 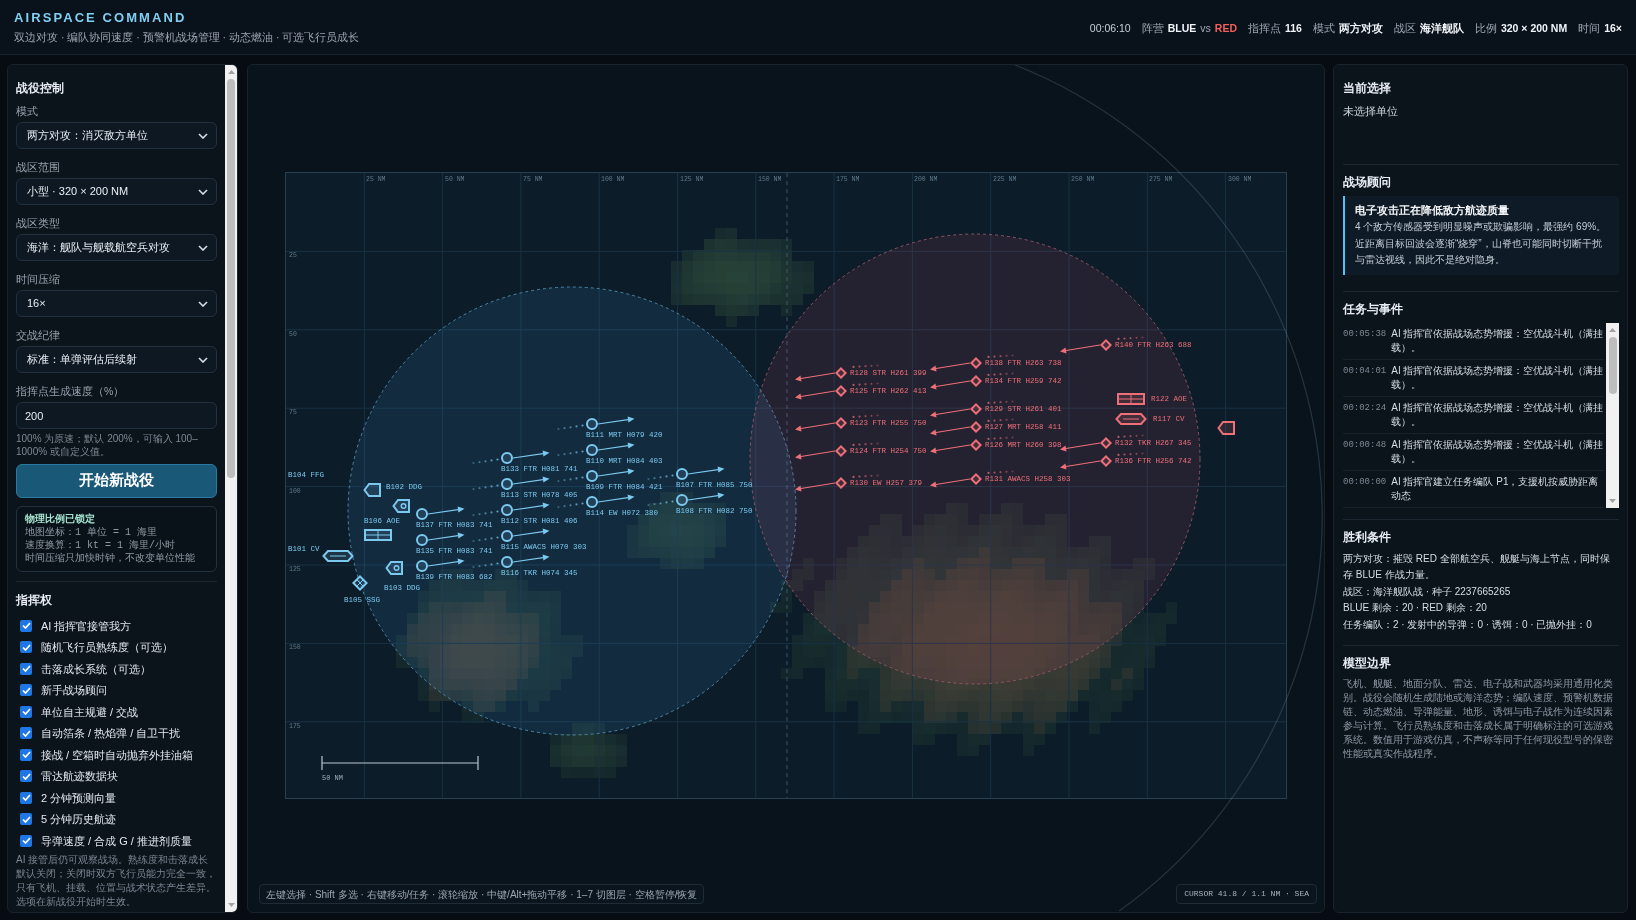 What do you see at coordinates (79, 797) in the screenshot?
I see `checkbox-label: 2 分钟预测向量` at bounding box center [79, 797].